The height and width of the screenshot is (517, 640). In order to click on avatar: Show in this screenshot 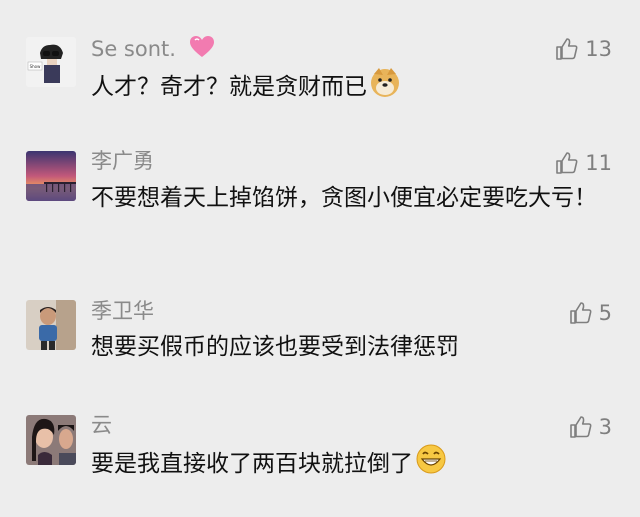, I will do `click(51, 62)`.